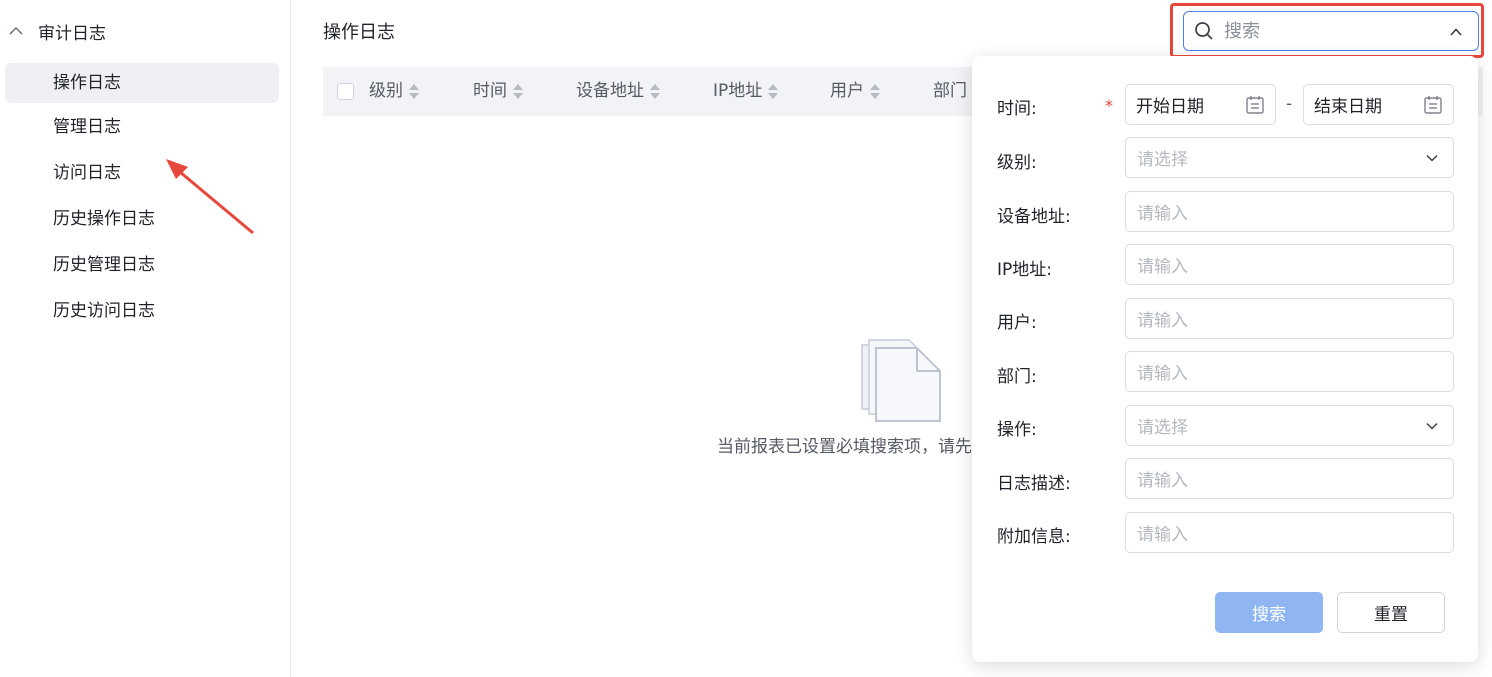 The width and height of the screenshot is (1492, 677). I want to click on sidebar-item-operation-log: 操作日志, so click(142, 83).